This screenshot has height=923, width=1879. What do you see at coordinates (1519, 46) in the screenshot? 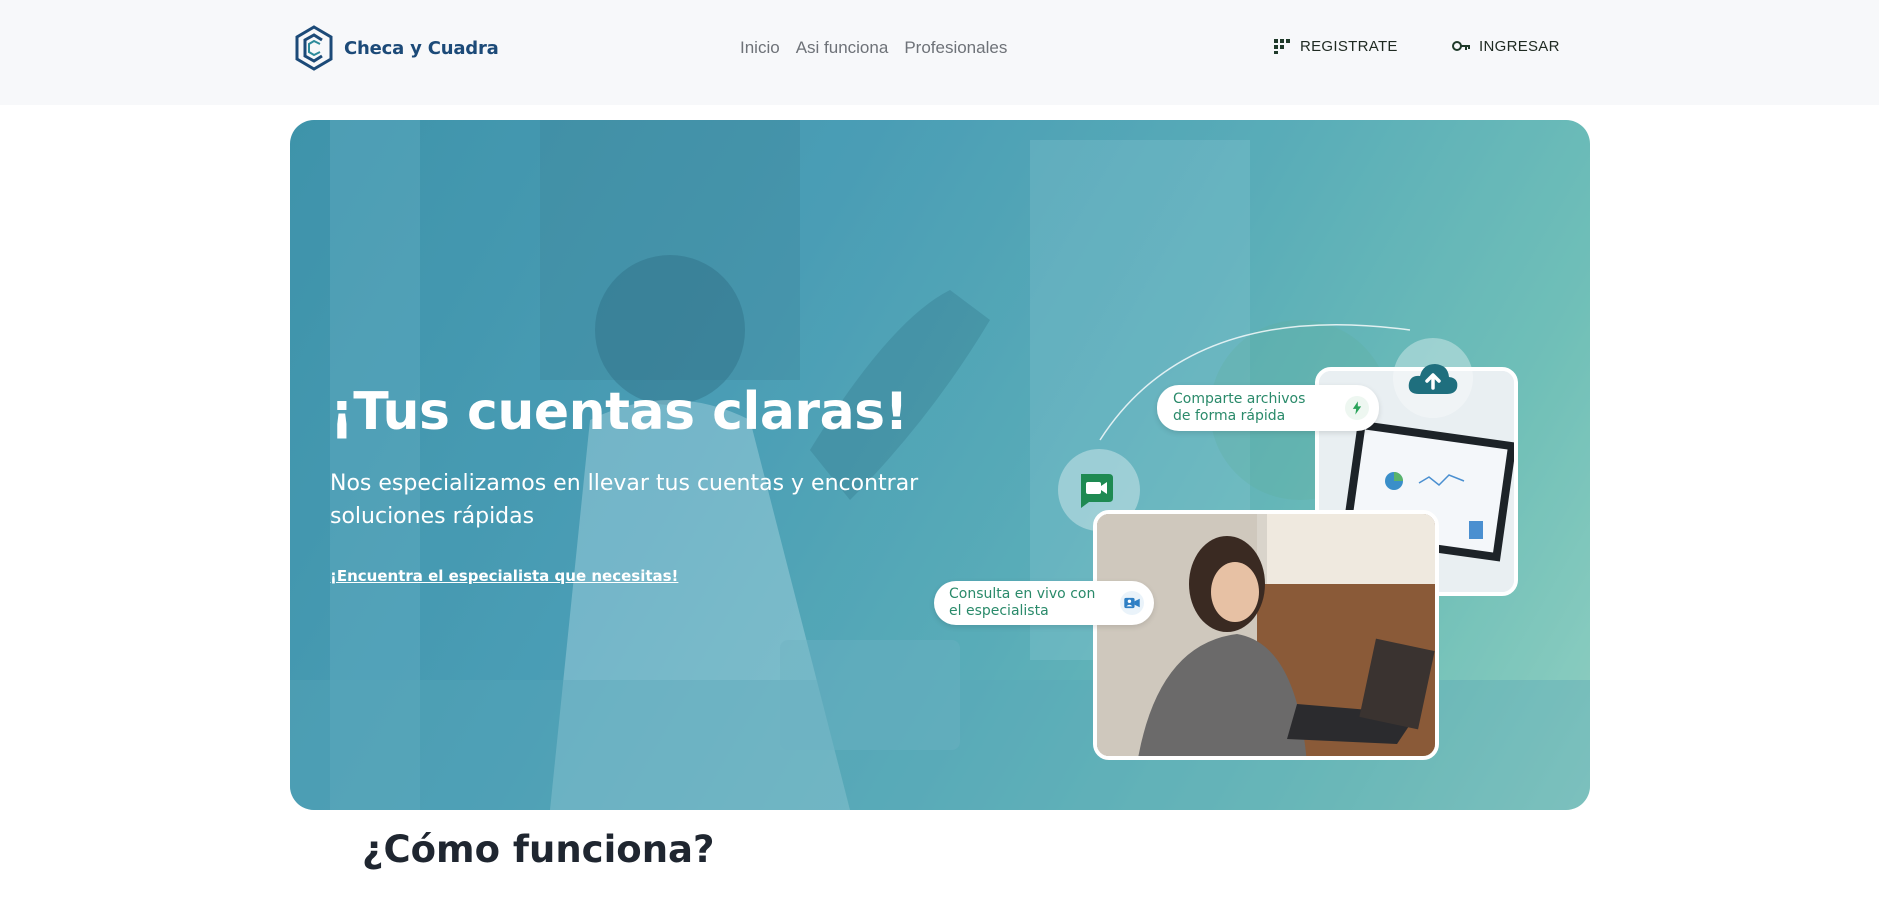
I see `login-label: INGRESAR` at bounding box center [1519, 46].